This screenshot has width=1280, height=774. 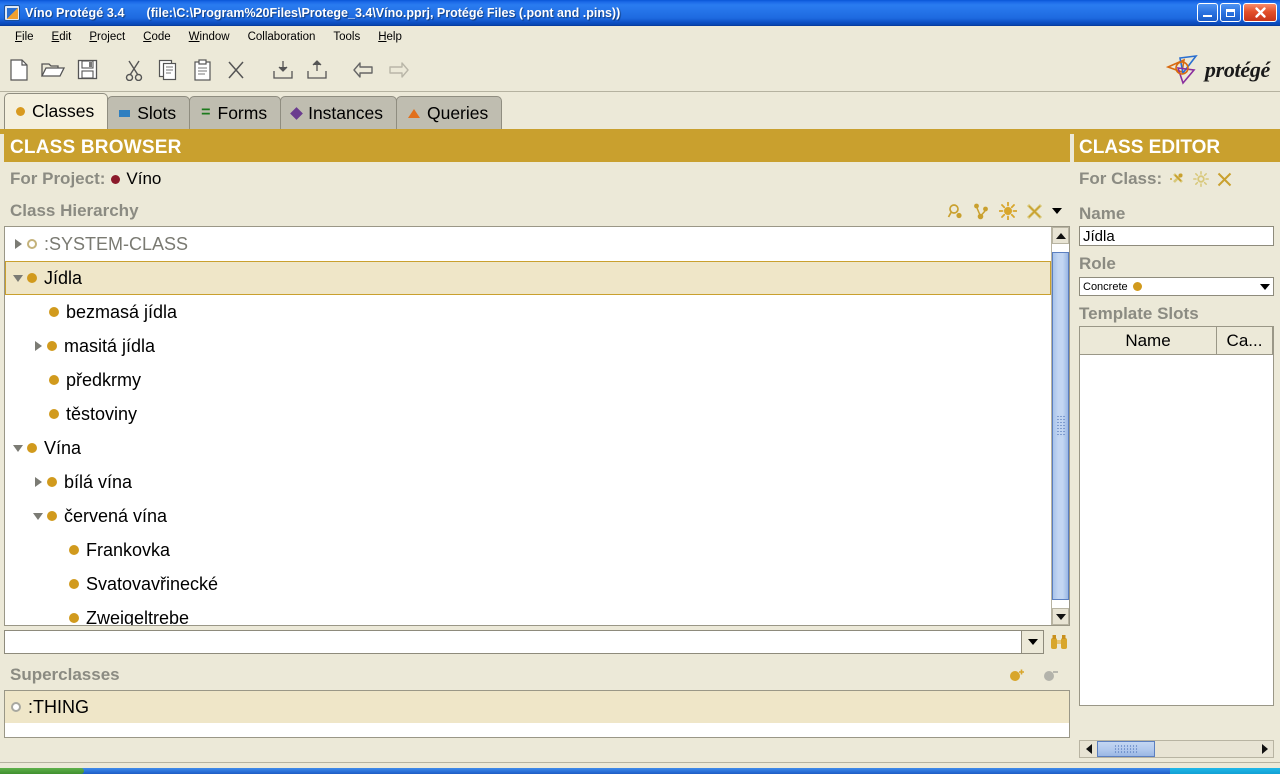 I want to click on tab-classes: Classes, so click(x=56, y=111).